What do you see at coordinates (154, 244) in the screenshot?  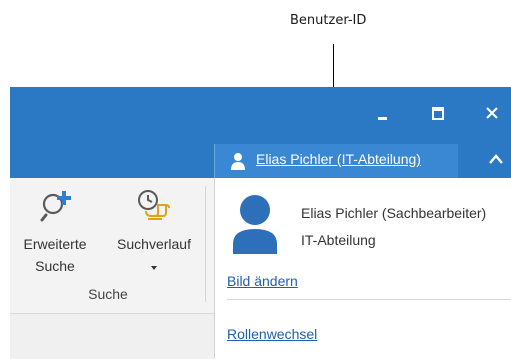 I see `search-history-label: Suchverlauf` at bounding box center [154, 244].